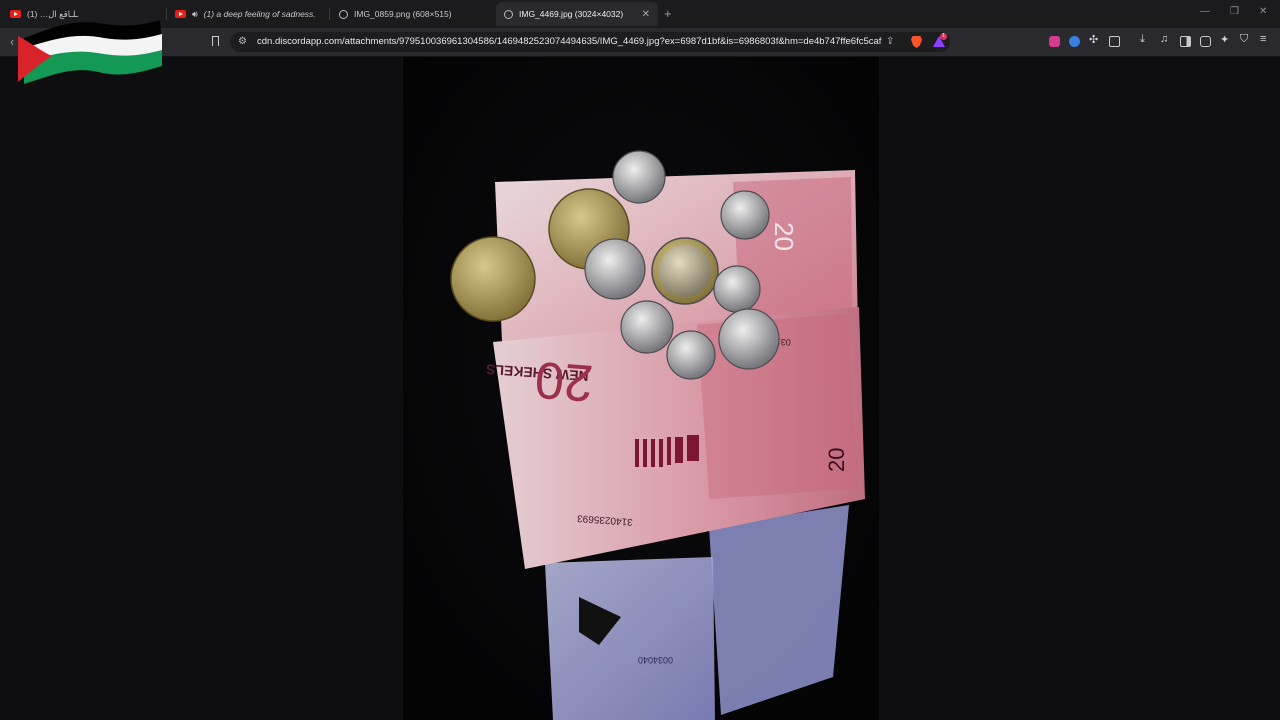 Image resolution: width=1280 pixels, height=720 pixels. What do you see at coordinates (1244, 39) in the screenshot?
I see `vpn-shield-icon: ⛉` at bounding box center [1244, 39].